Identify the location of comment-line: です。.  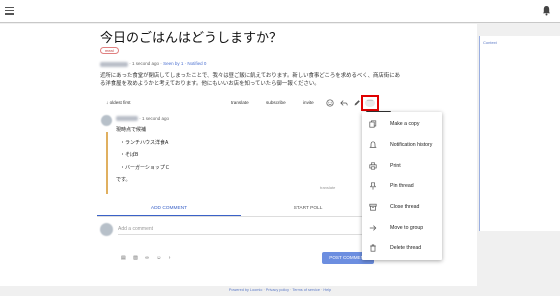
(123, 180).